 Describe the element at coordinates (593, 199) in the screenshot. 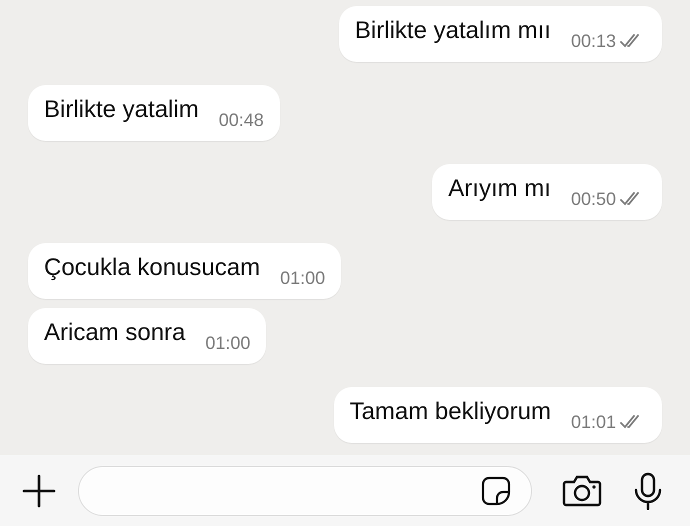

I see `message-time: 00:50` at that location.